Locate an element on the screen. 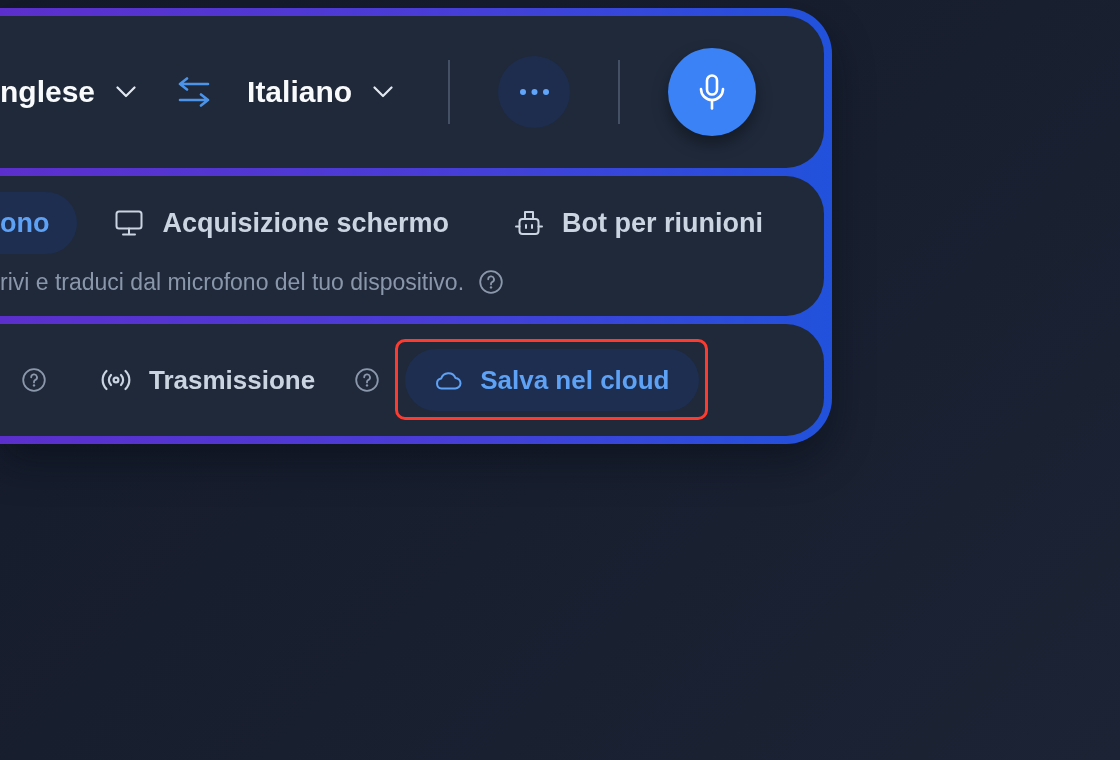  source-tab: Bot per riunioni is located at coordinates (639, 223).